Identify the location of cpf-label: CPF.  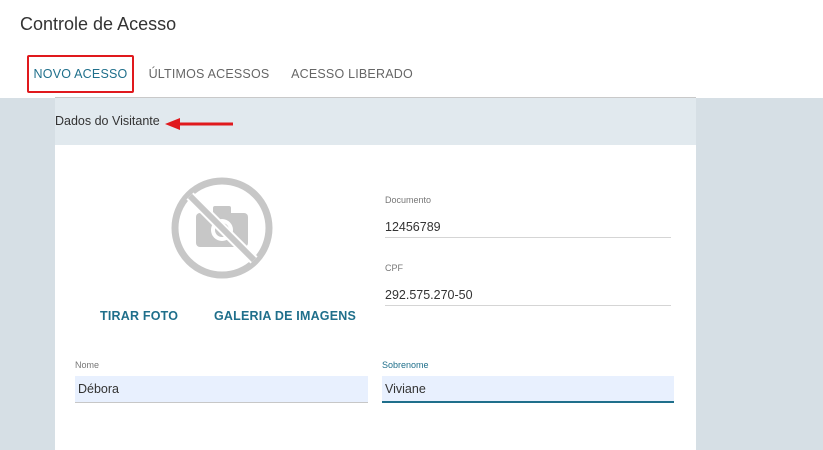
(394, 268).